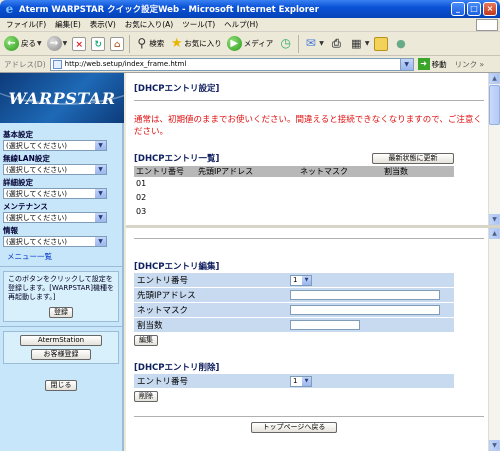  What do you see at coordinates (365, 295) in the screenshot?
I see `start-ip-input` at bounding box center [365, 295].